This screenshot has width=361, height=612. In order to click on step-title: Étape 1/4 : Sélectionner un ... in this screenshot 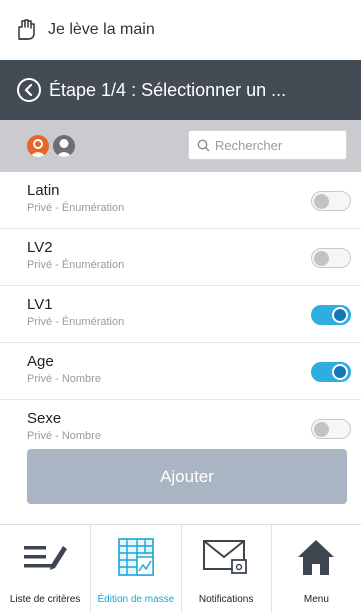, I will do `click(168, 89)`.